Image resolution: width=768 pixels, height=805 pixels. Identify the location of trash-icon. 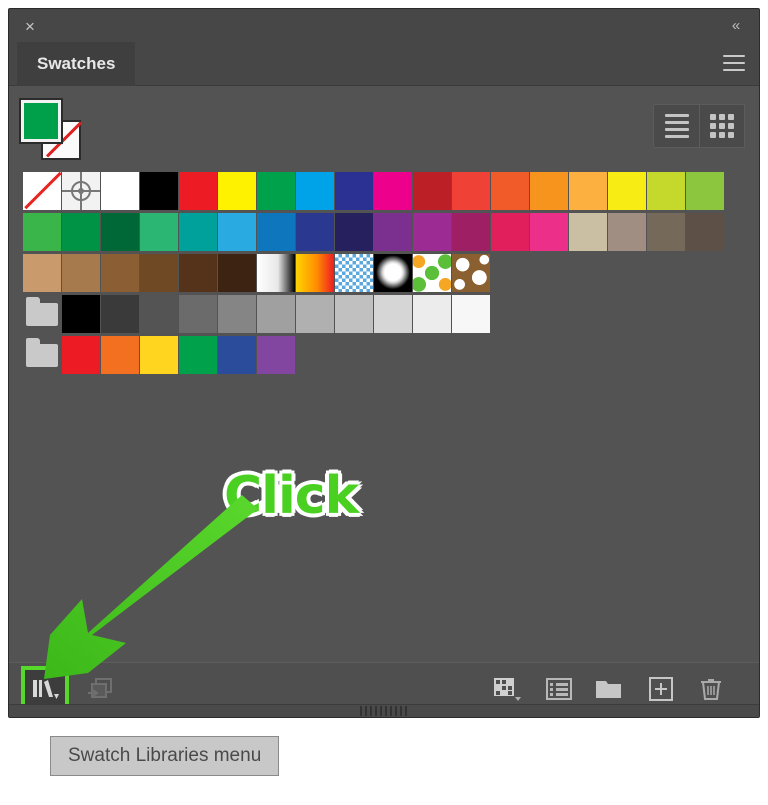
(711, 689).